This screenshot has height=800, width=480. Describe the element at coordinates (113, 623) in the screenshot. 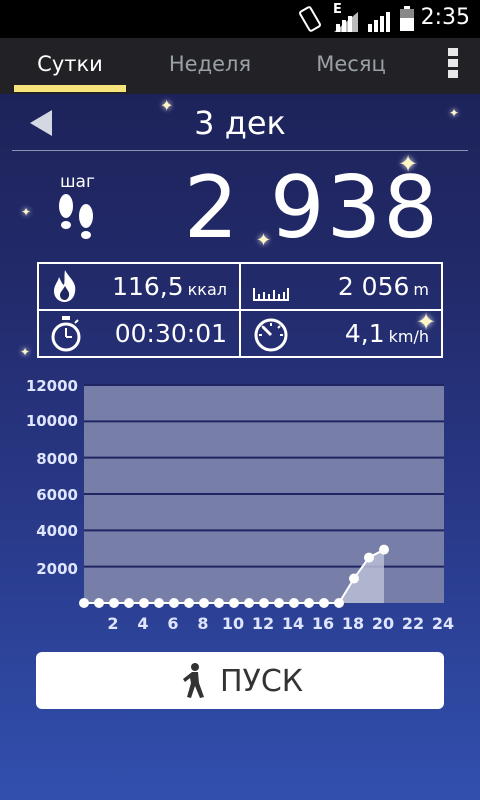

I see `x-tick-label: 2` at that location.